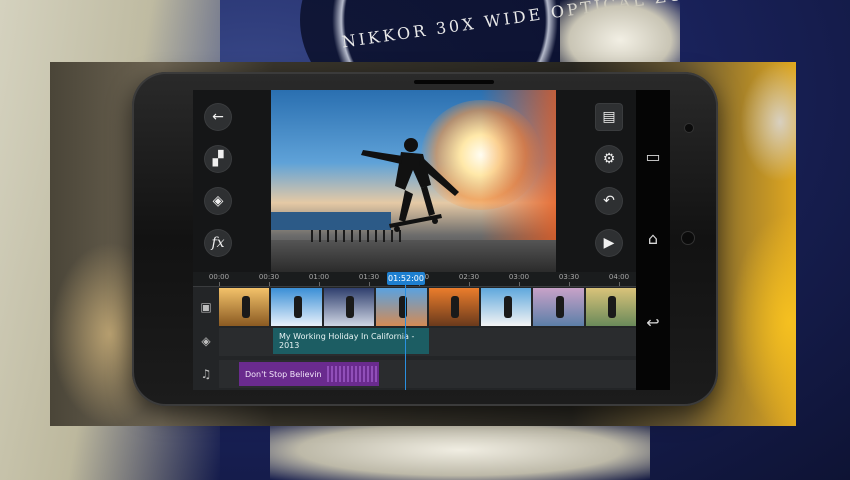 This screenshot has height=480, width=850. I want to click on ruler-tick-label: 03:00, so click(519, 277).